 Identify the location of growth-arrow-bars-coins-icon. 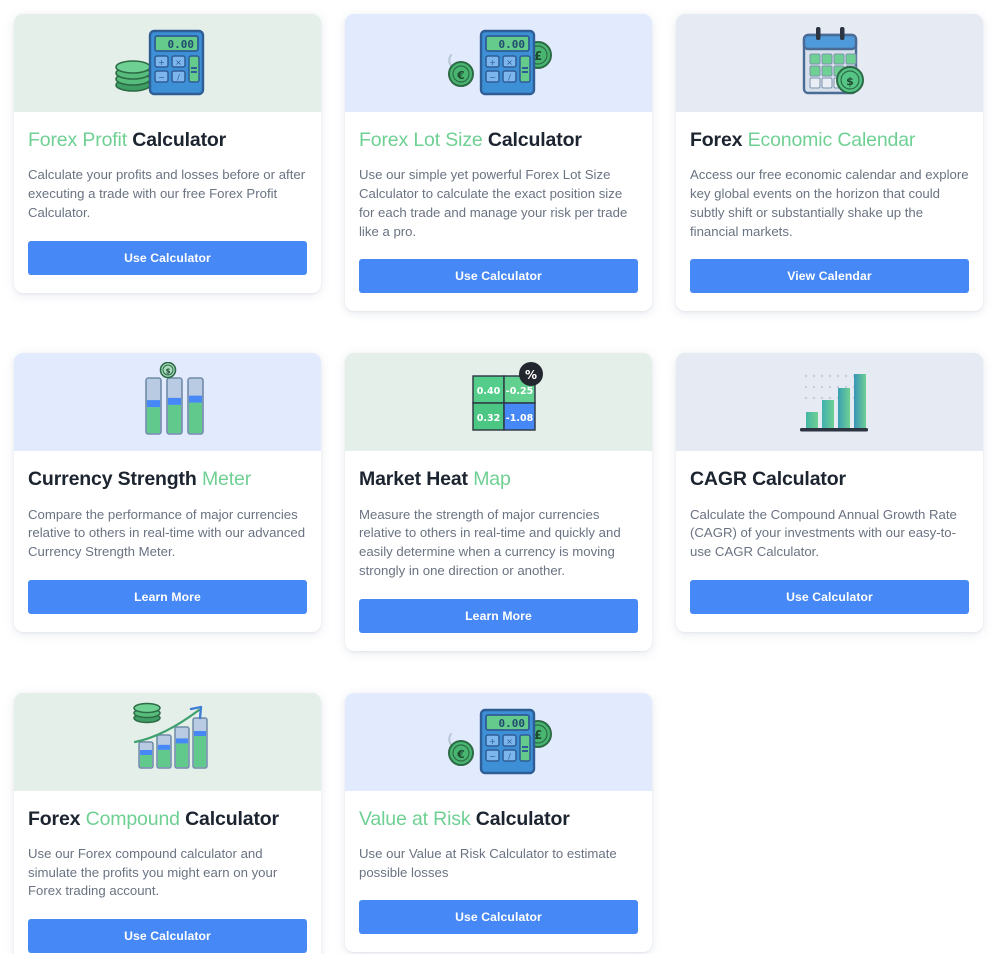
(168, 742).